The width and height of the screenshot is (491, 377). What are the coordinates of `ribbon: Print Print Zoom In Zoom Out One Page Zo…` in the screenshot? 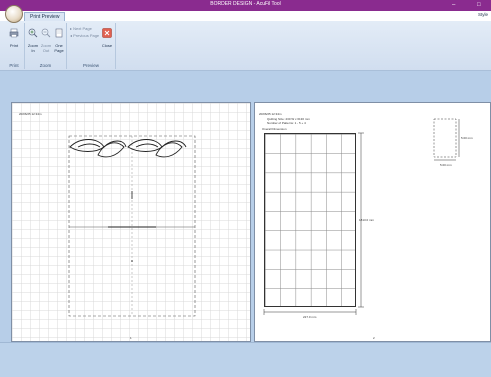 It's located at (245, 46).